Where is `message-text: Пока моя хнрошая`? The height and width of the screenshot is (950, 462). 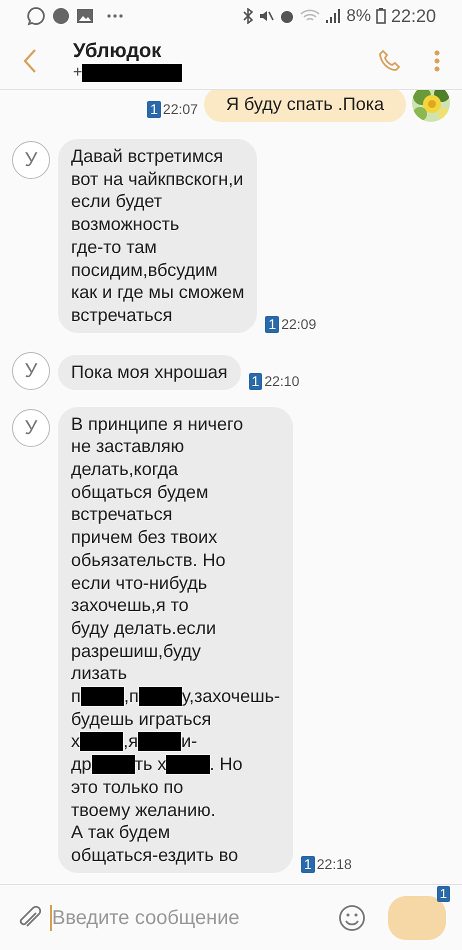
message-text: Пока моя хнрошая is located at coordinates (149, 372).